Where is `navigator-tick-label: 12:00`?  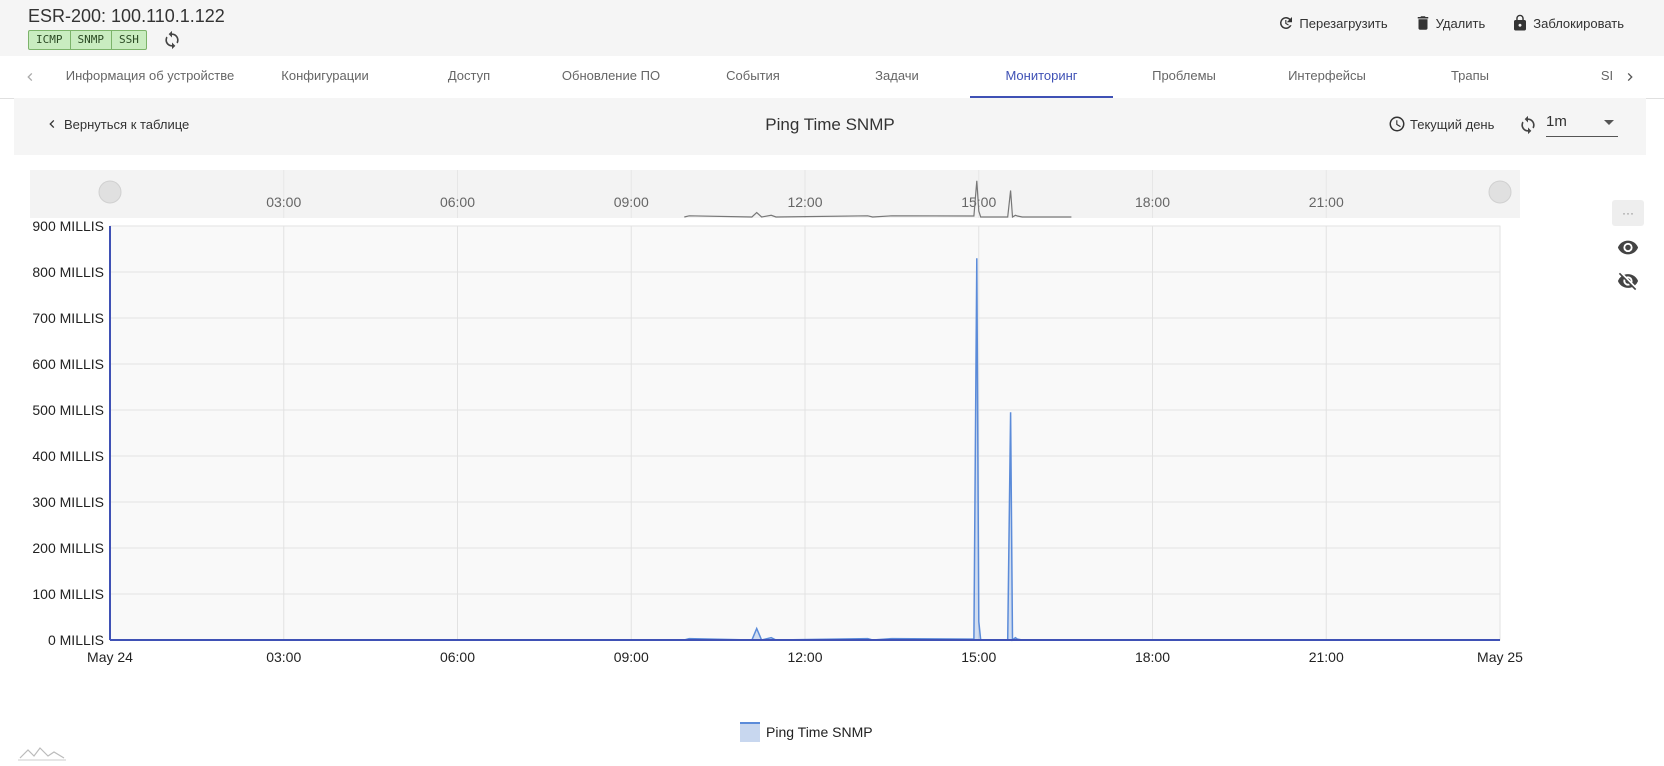 navigator-tick-label: 12:00 is located at coordinates (804, 202).